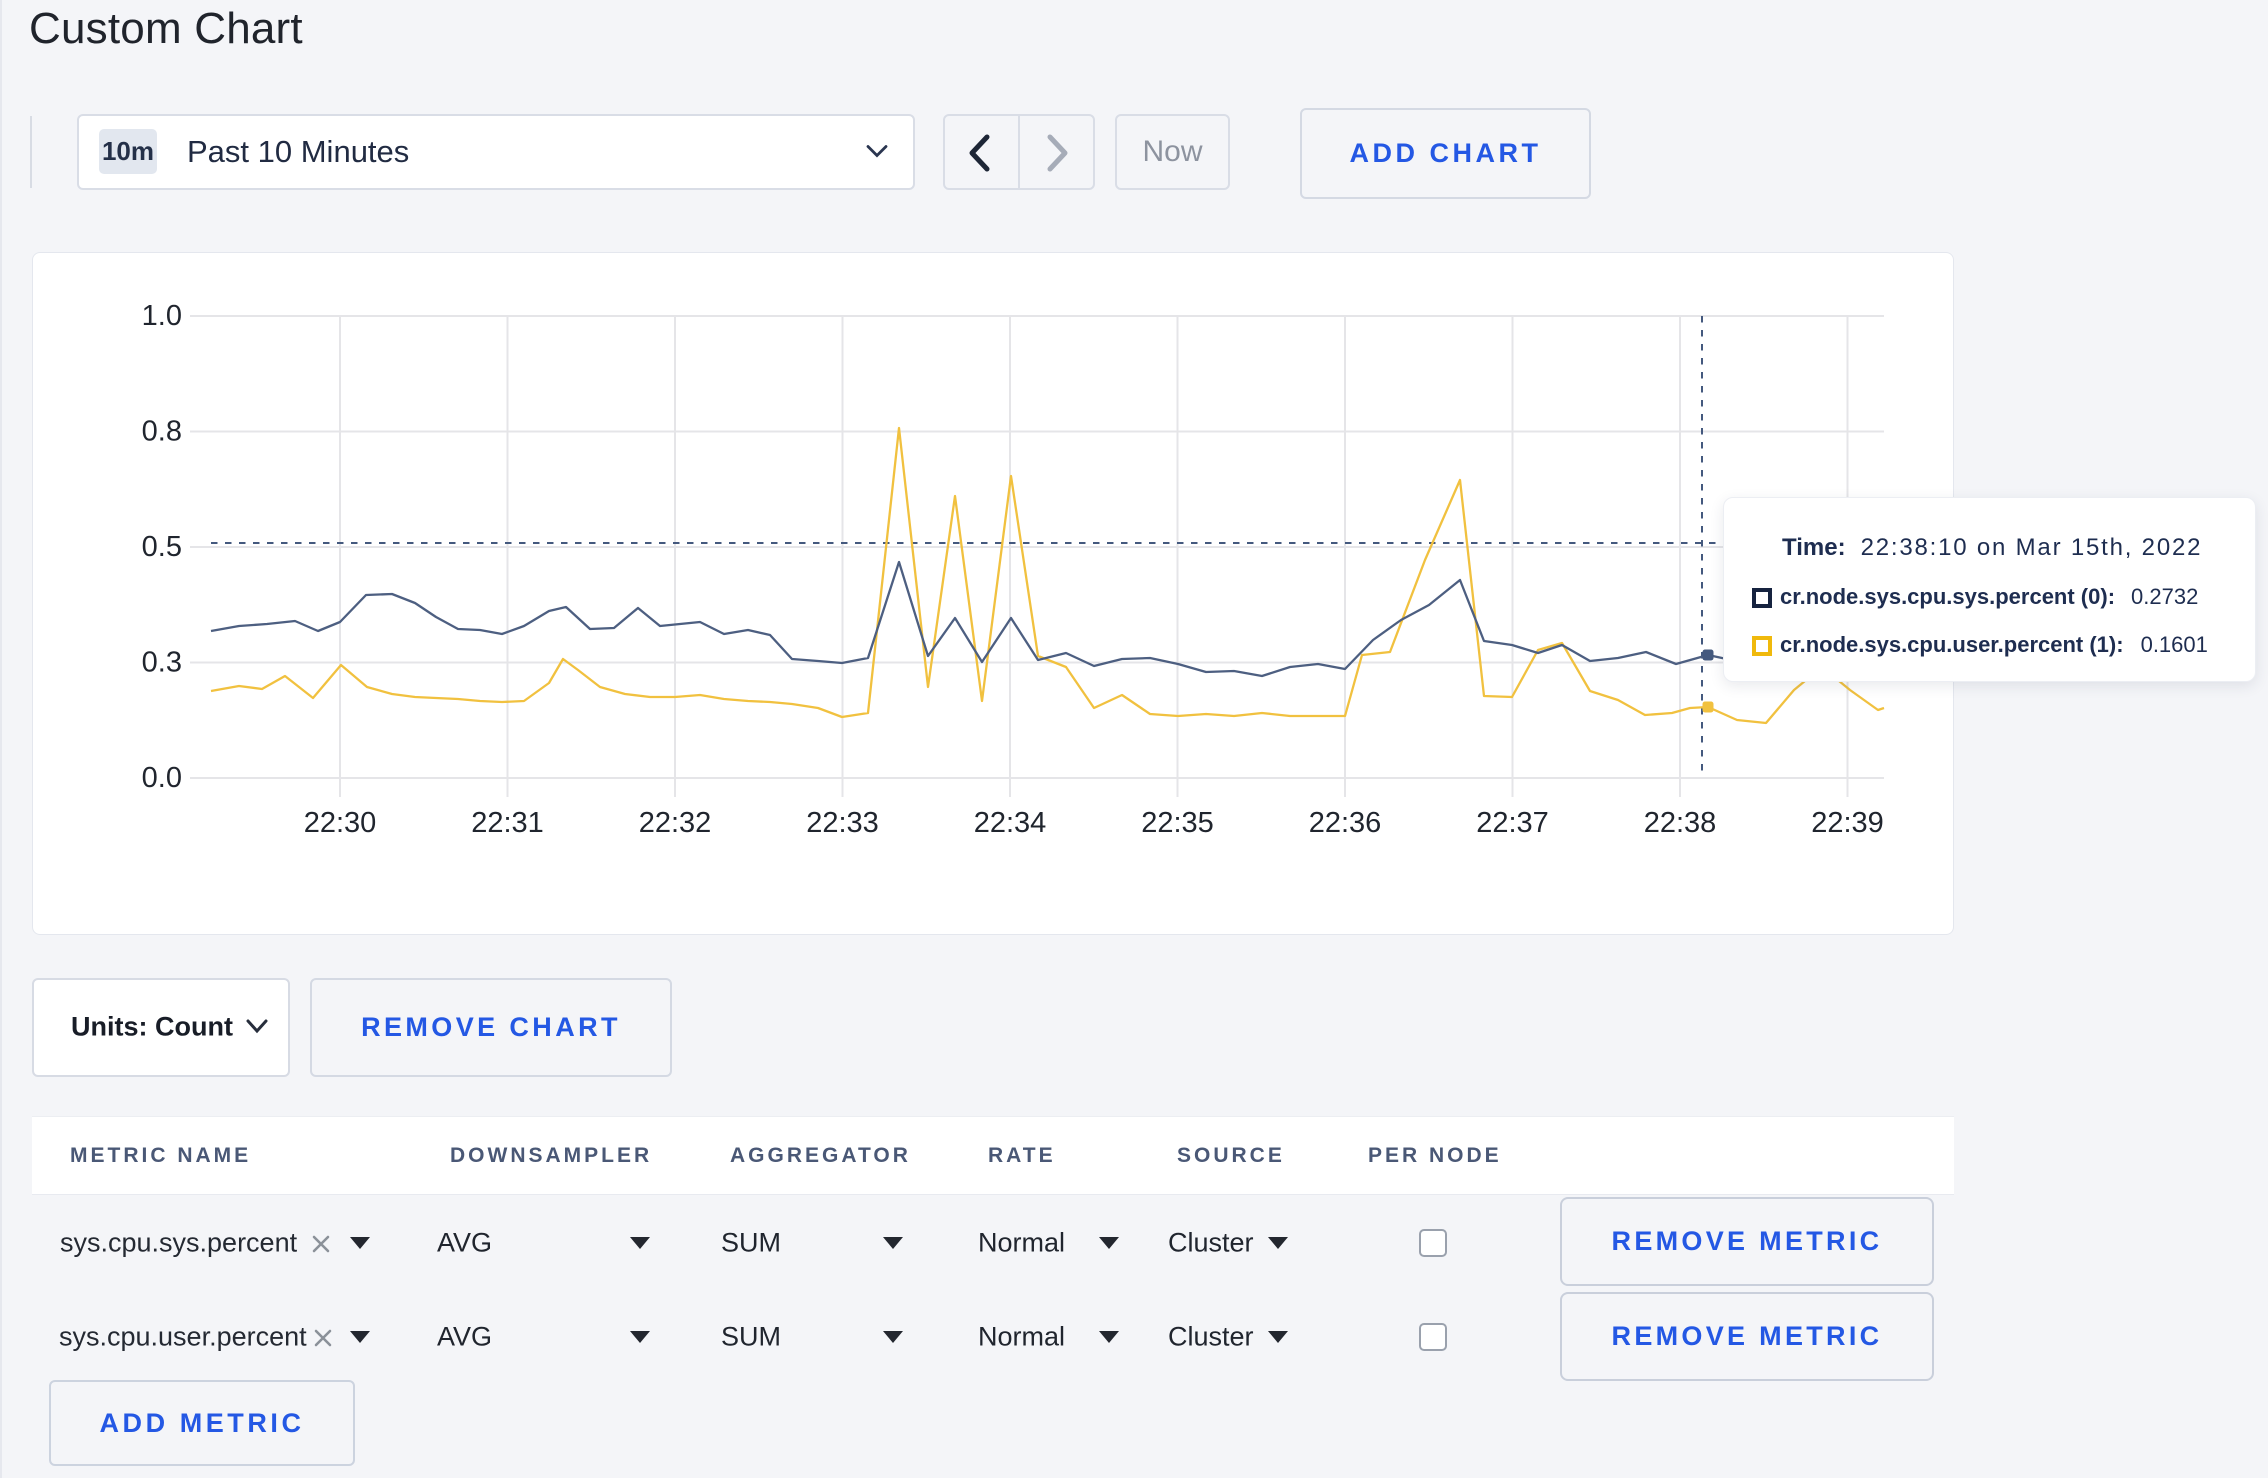 Image resolution: width=2268 pixels, height=1478 pixels. I want to click on svg-text: 22:30, so click(340, 823).